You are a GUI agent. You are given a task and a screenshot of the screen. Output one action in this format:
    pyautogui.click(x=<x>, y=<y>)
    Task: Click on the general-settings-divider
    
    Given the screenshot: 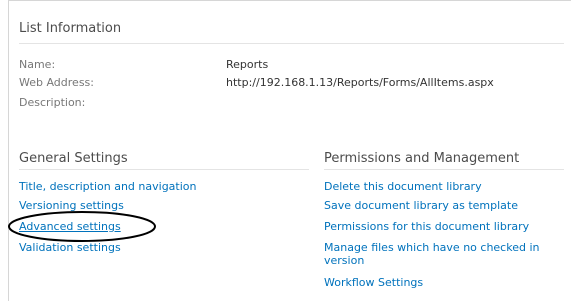 What is the action you would take?
    pyautogui.click(x=164, y=169)
    